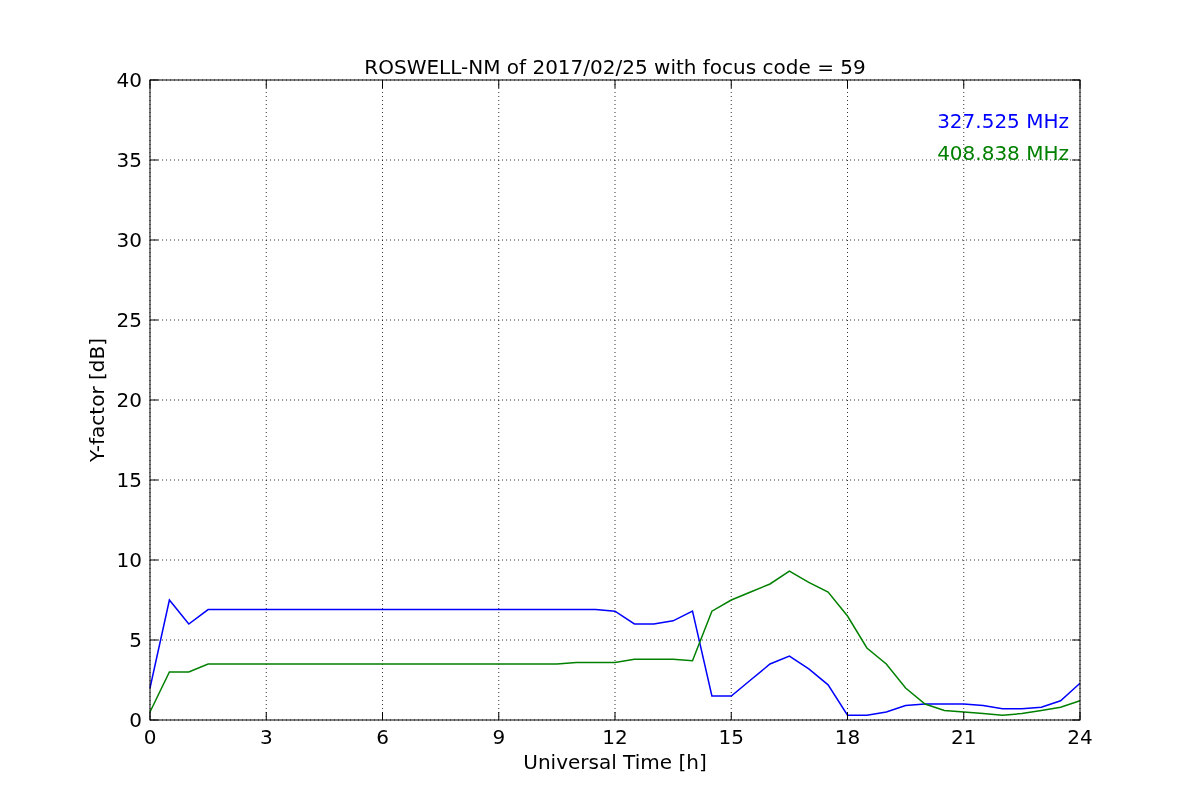 The image size is (1200, 800). What do you see at coordinates (129, 480) in the screenshot?
I see `y-tick-label: 15` at bounding box center [129, 480].